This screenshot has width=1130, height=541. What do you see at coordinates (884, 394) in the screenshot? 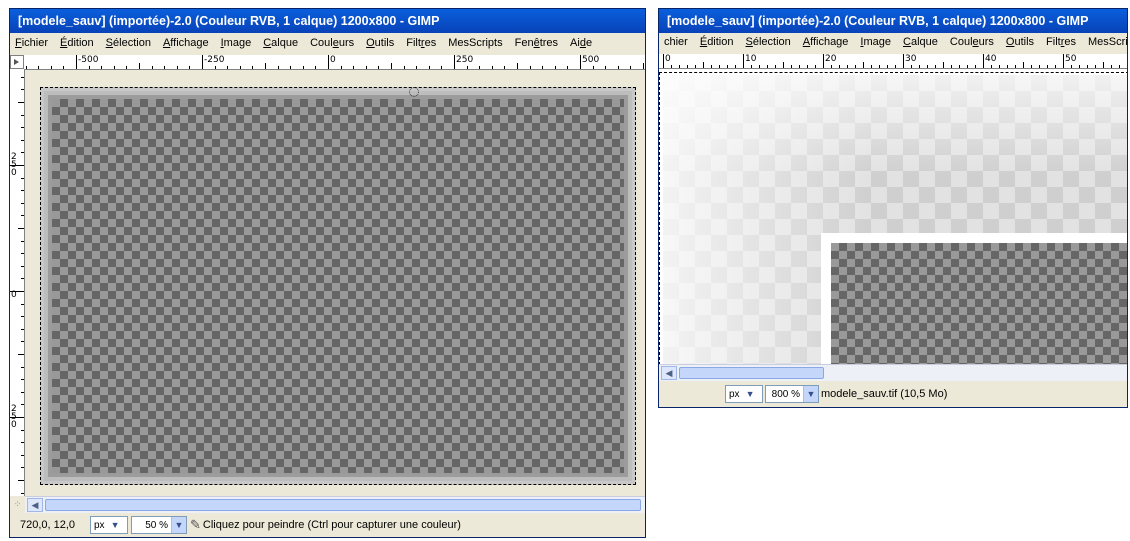
I see `status-message: modele_sauv.tif (10,5 Mo)` at bounding box center [884, 394].